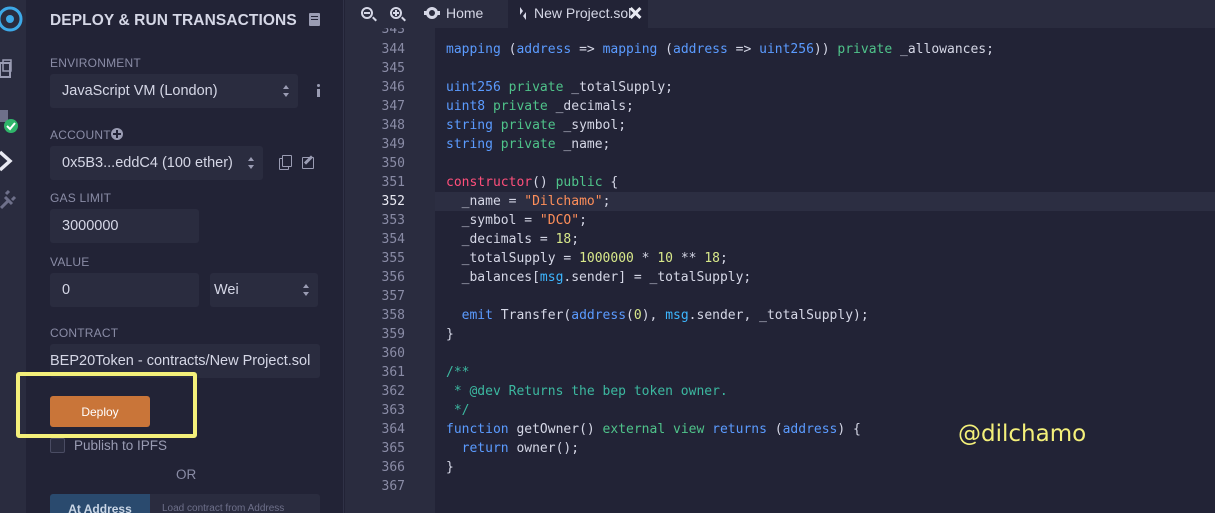 This screenshot has width=1215, height=513. What do you see at coordinates (318, 90) in the screenshot?
I see `info-icon` at bounding box center [318, 90].